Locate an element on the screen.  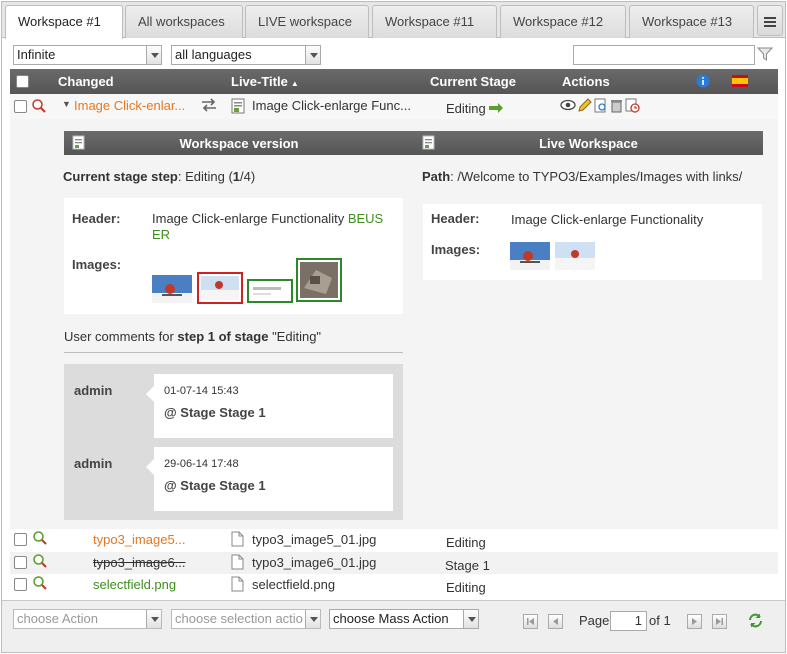
stage-step-total: 4 is located at coordinates (247, 176).